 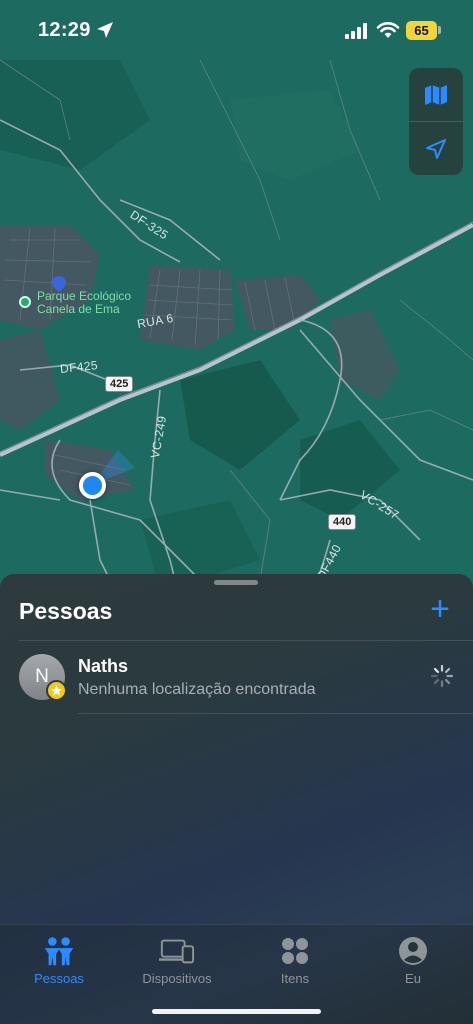 I want to click on road-shield-440: 440, so click(x=342, y=522).